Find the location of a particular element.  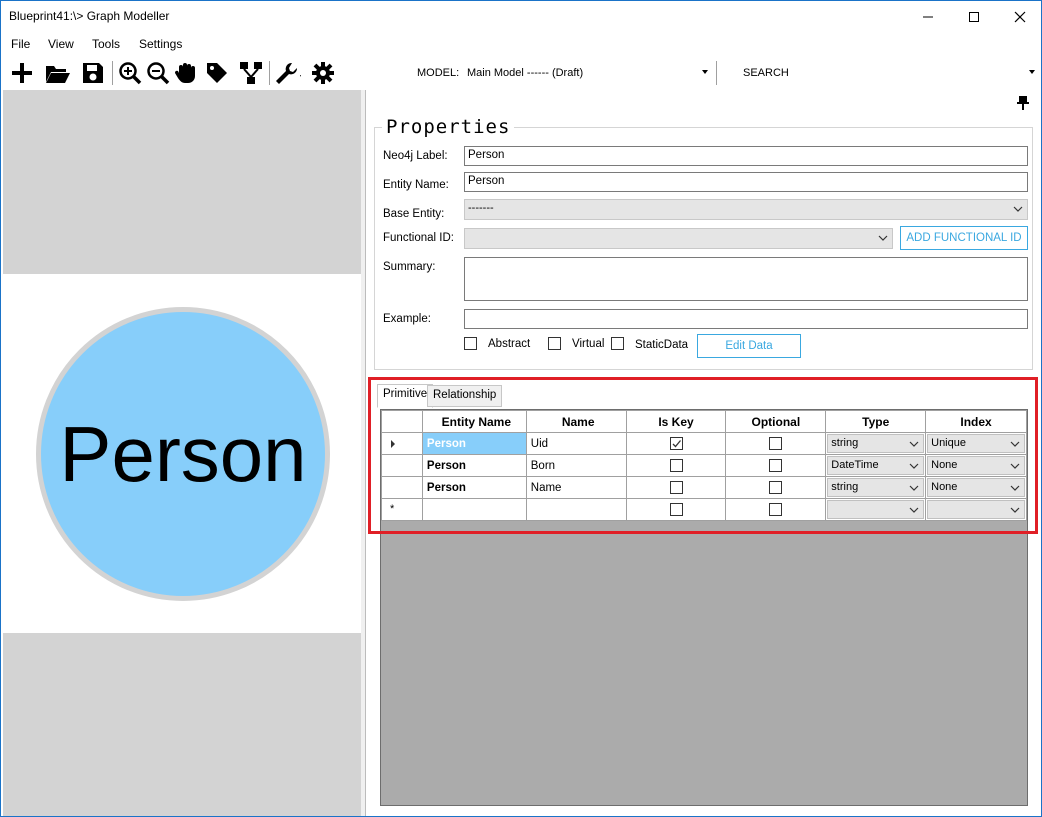

minimize-button is located at coordinates (928, 16).